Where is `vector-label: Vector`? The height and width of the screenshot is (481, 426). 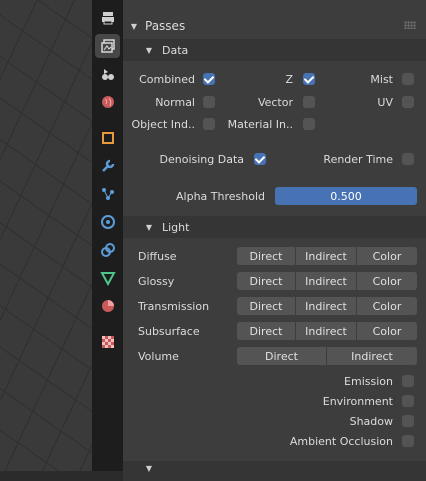 vector-label: Vector is located at coordinates (275, 102).